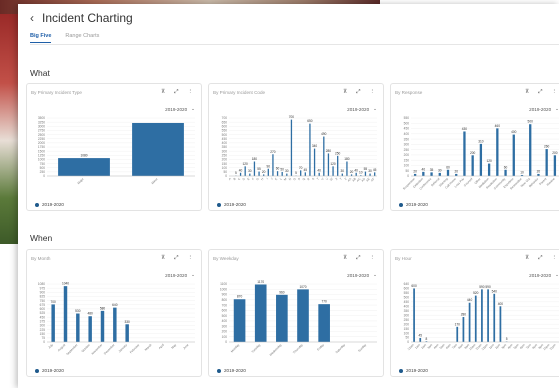 Image resolution: width=559 pixels, height=388 pixels. What do you see at coordinates (482, 287) in the screenshot?
I see `bar-value-label: 590` at bounding box center [482, 287].